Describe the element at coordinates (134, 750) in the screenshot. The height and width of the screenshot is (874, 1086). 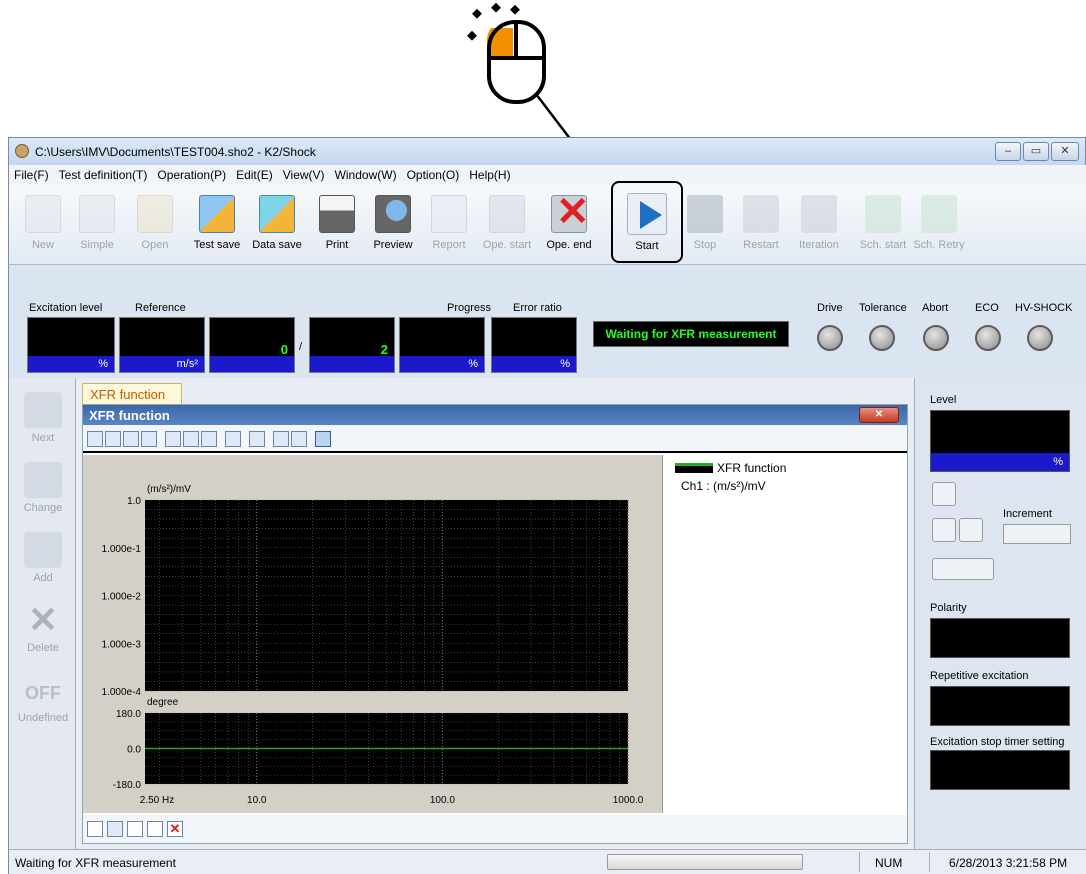
I see `y-tick-label: 0.0` at that location.